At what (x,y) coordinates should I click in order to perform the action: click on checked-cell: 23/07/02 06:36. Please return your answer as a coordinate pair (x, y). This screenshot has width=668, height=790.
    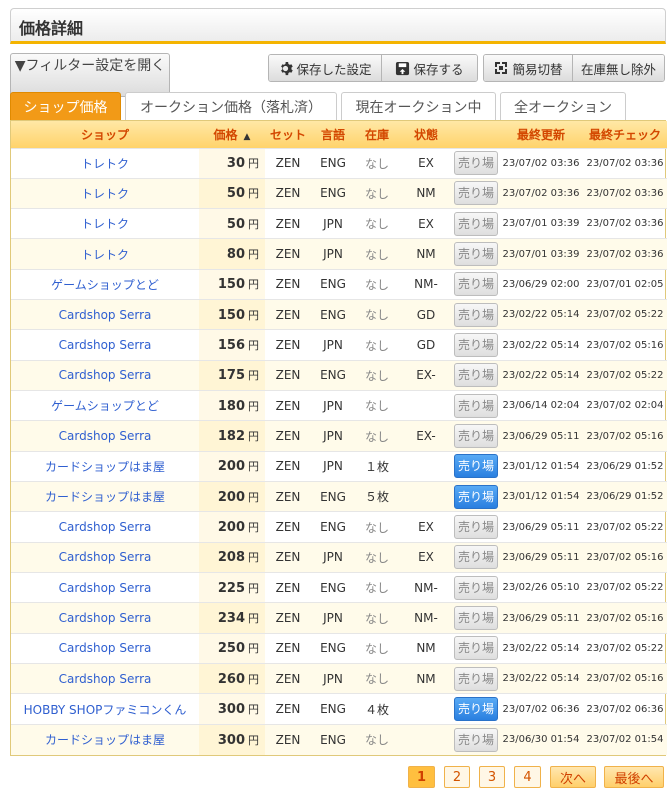
    Looking at the image, I should click on (625, 709).